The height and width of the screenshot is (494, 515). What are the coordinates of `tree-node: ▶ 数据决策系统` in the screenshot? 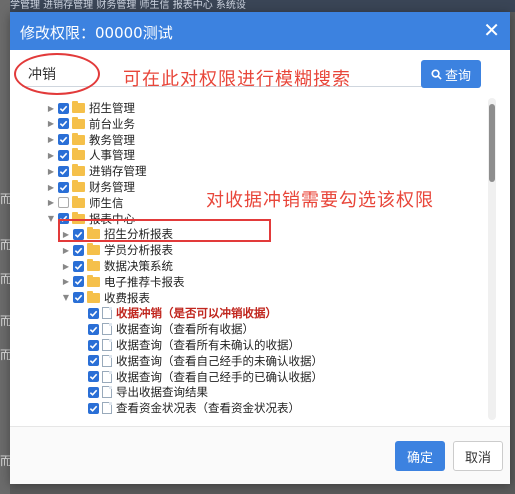 It's located at (117, 266).